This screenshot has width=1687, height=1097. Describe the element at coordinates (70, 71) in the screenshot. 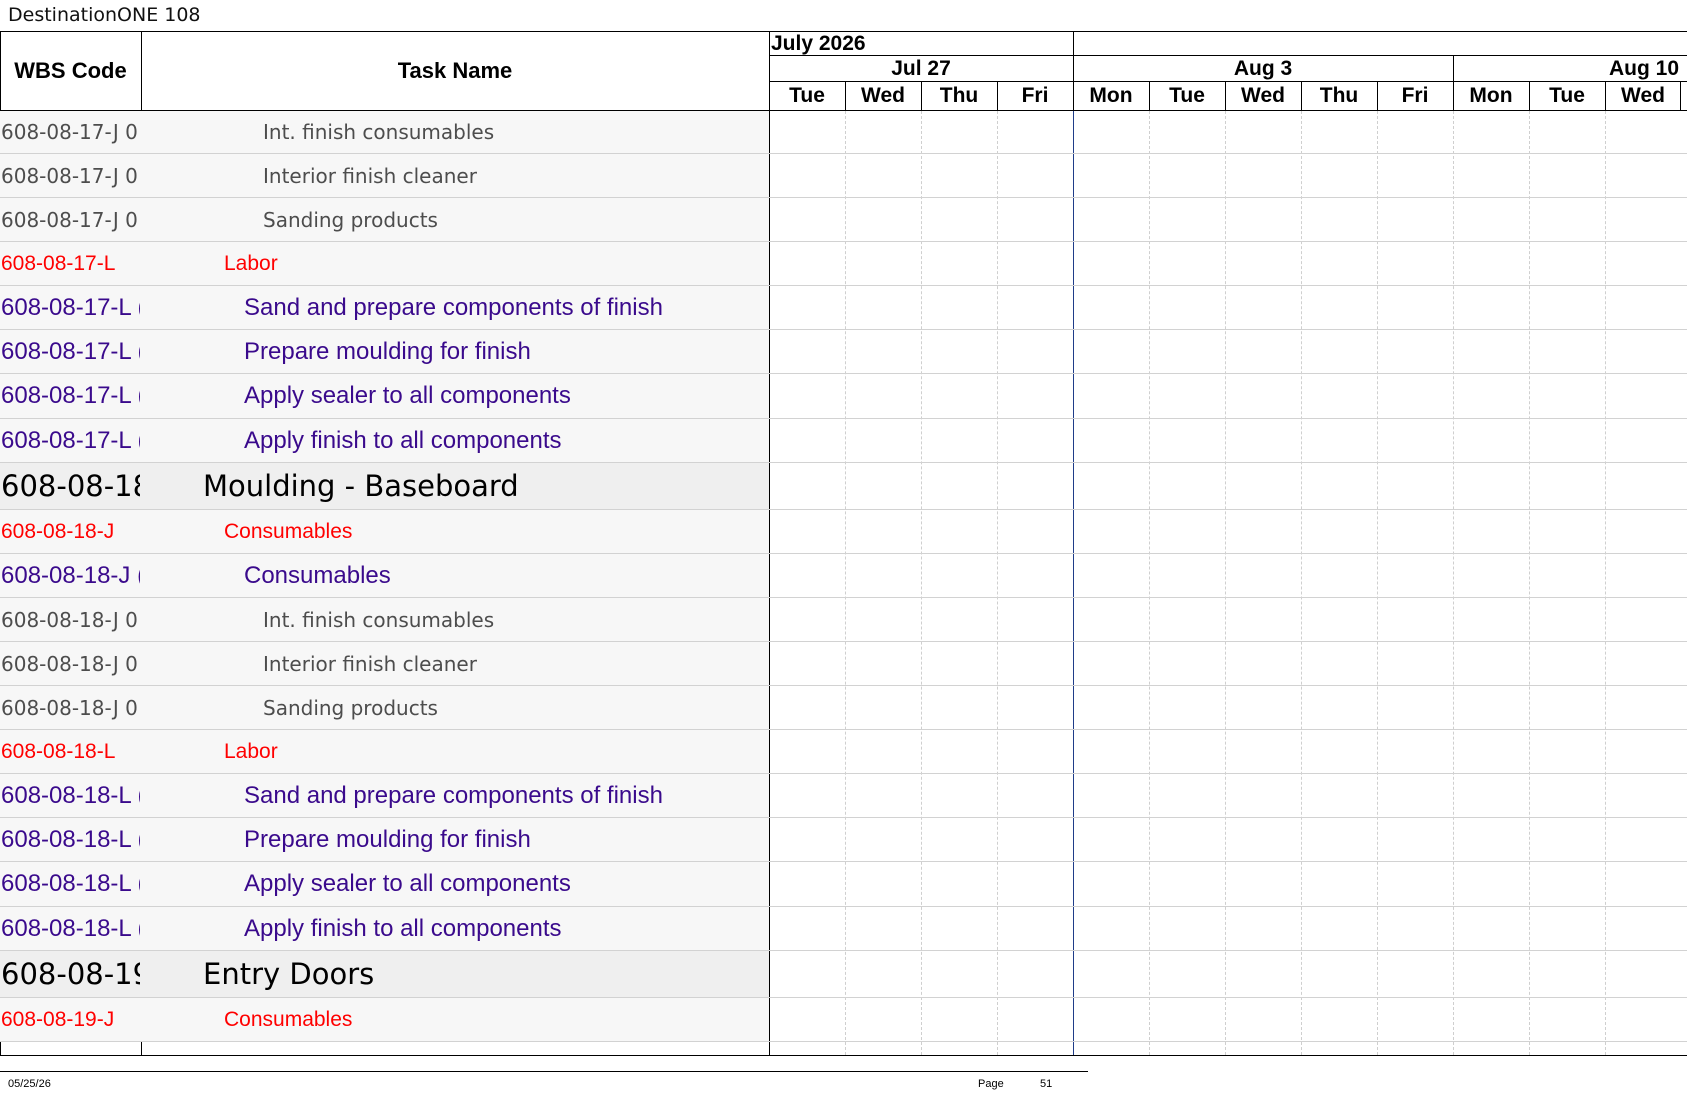

I see `wbs-code-header: WBS Code` at that location.